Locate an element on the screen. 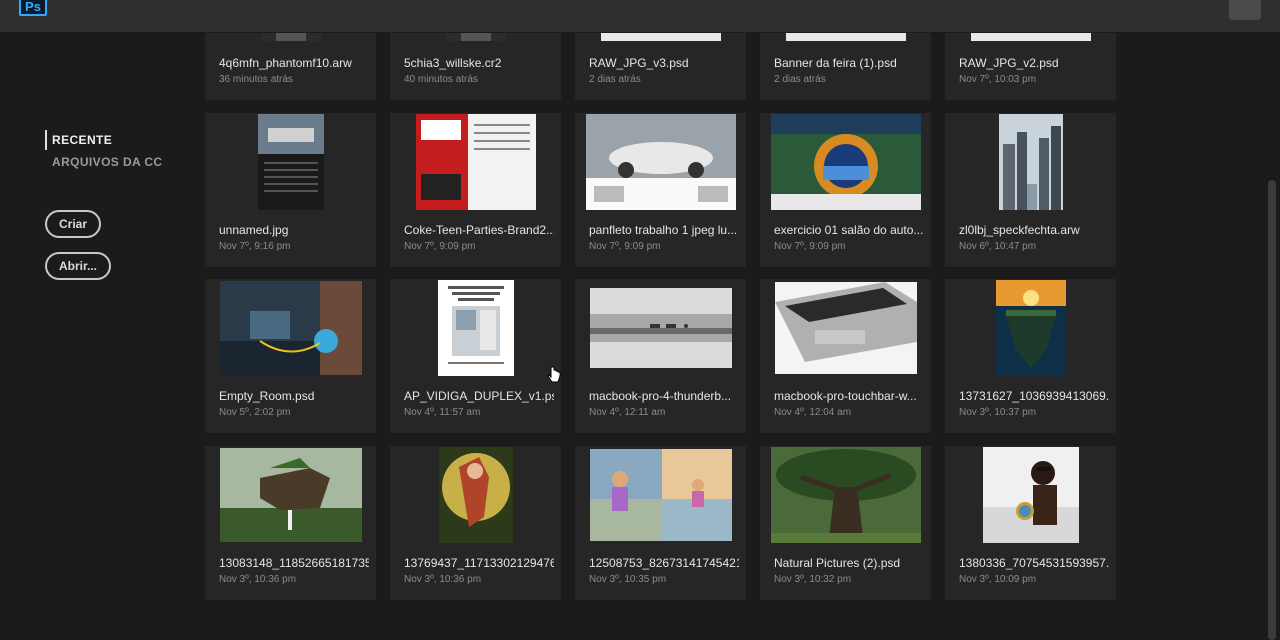 The width and height of the screenshot is (1280, 640). file-card: Empty_Room.psd Nov 5º, 2:02 pm is located at coordinates (290, 356).